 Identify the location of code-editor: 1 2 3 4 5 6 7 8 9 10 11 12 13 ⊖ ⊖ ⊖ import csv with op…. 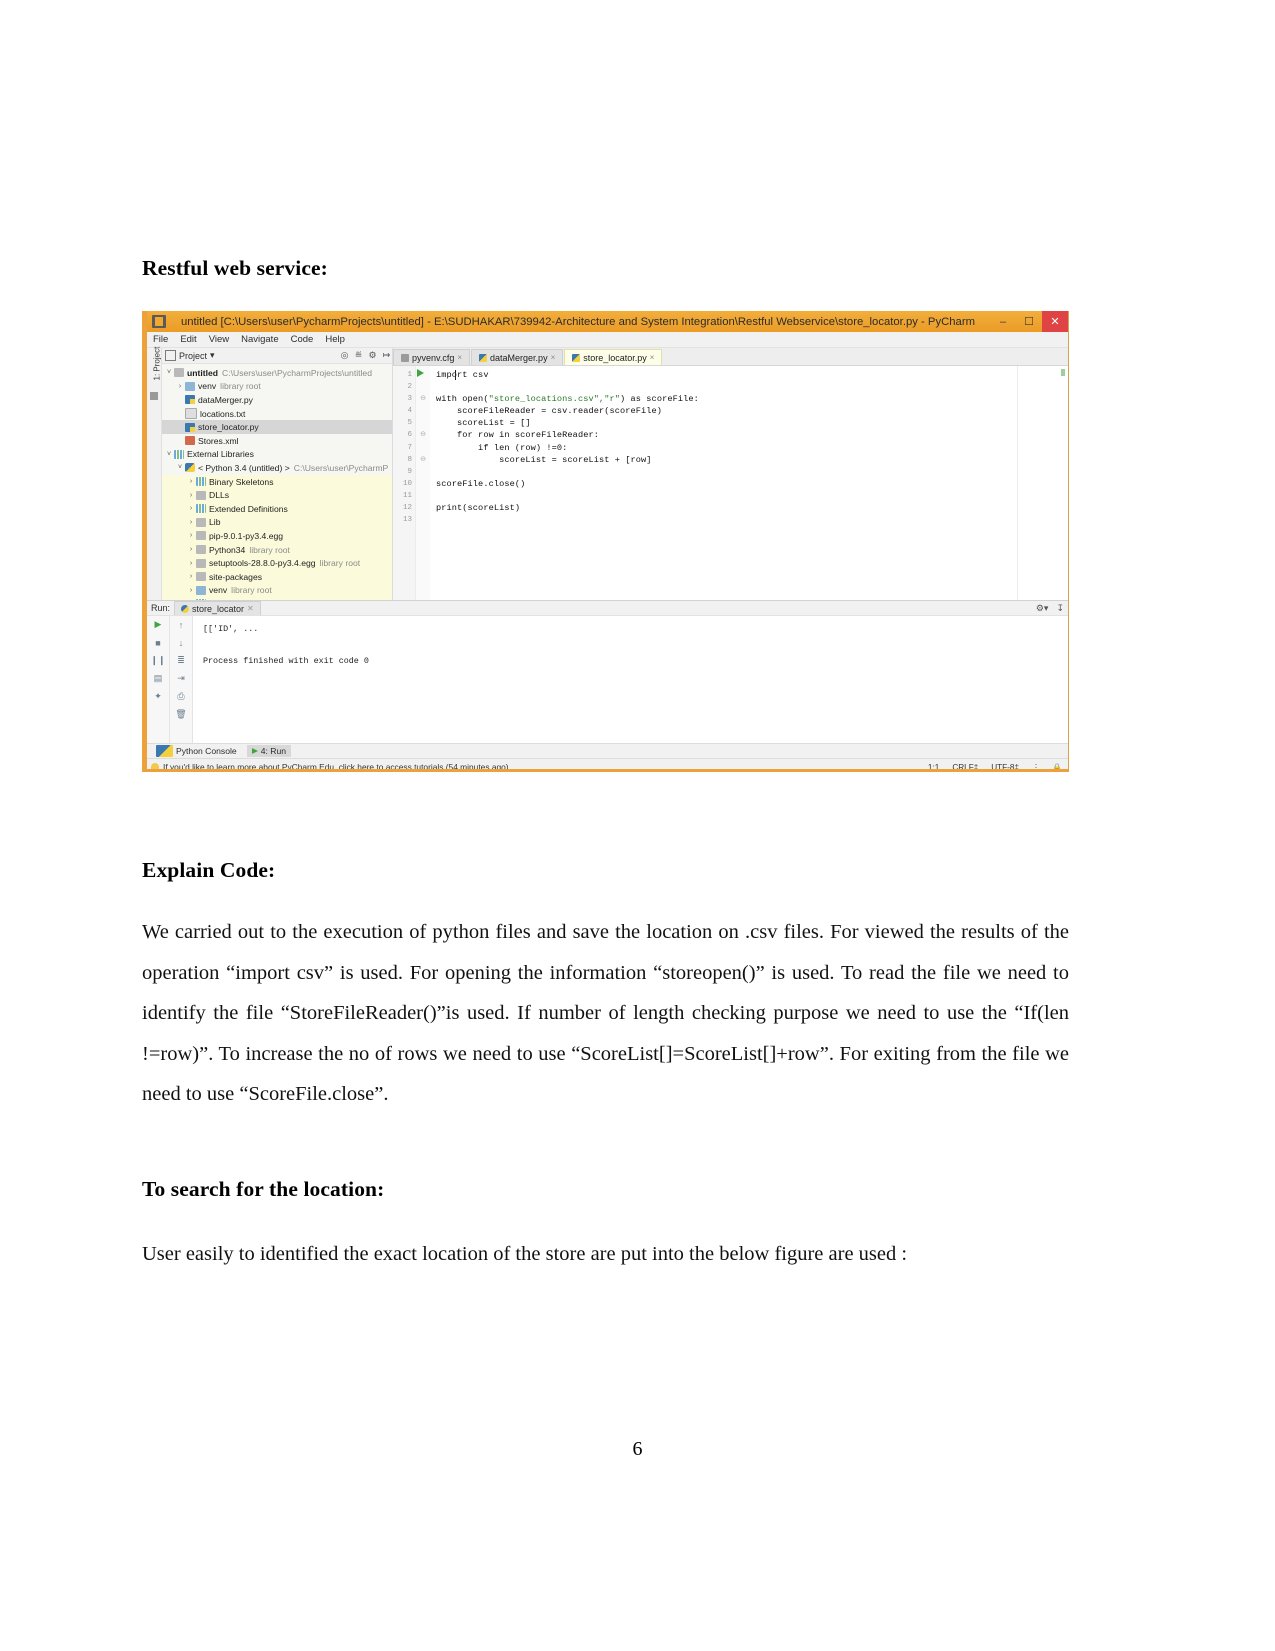
(730, 483).